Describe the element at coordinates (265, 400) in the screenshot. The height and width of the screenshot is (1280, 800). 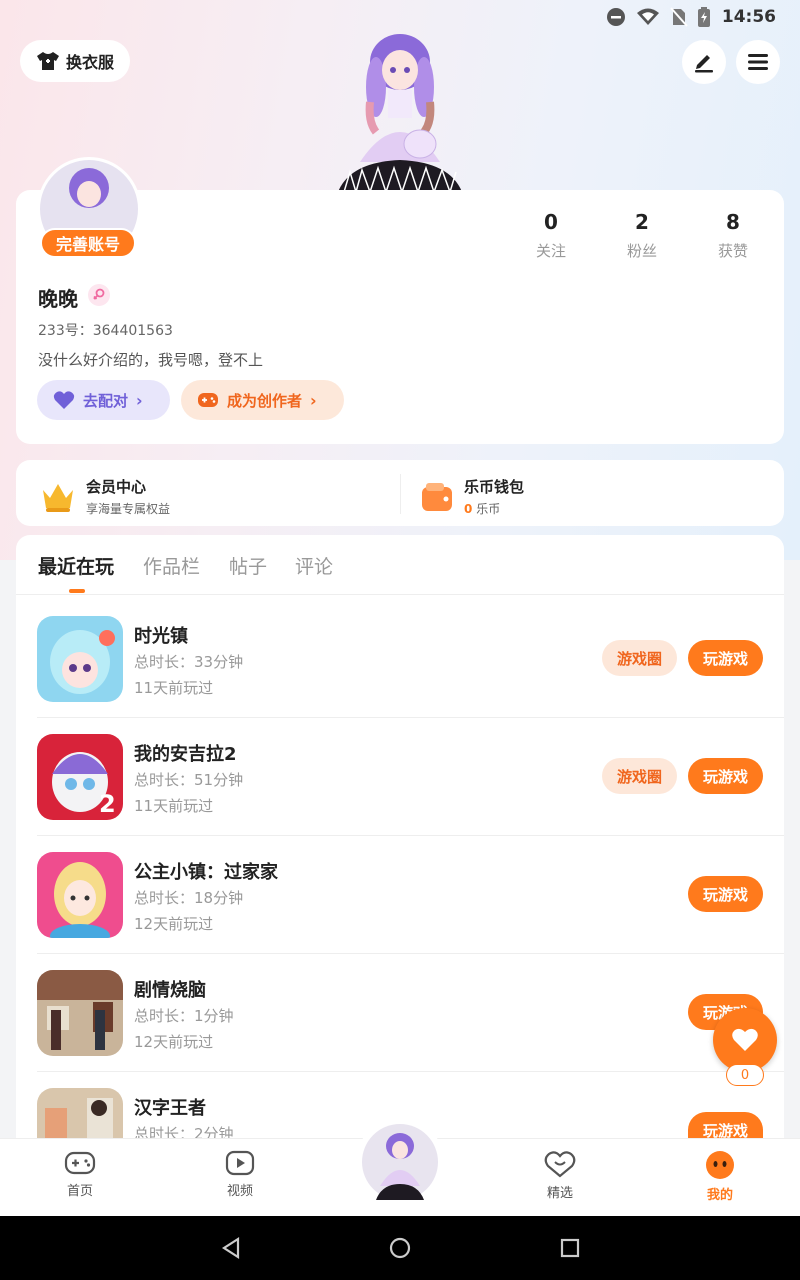
I see `creator-label: 成为创作者` at that location.